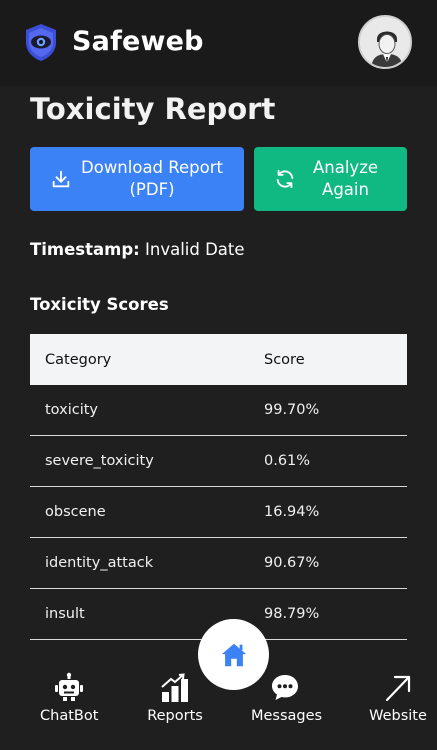 This screenshot has height=750, width=437. What do you see at coordinates (218, 512) in the screenshot?
I see `table-row: obscene 16.94%` at bounding box center [218, 512].